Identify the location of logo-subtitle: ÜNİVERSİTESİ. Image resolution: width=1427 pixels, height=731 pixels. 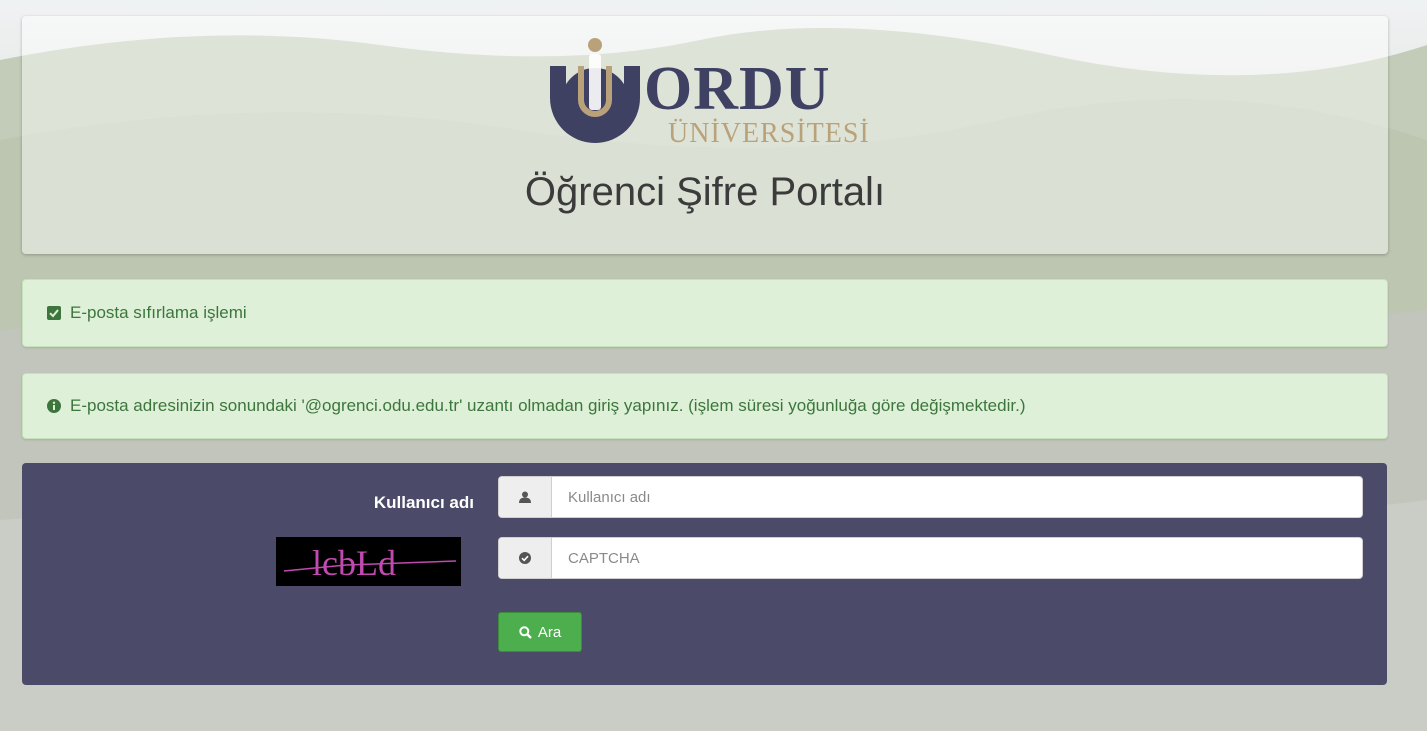
(769, 133).